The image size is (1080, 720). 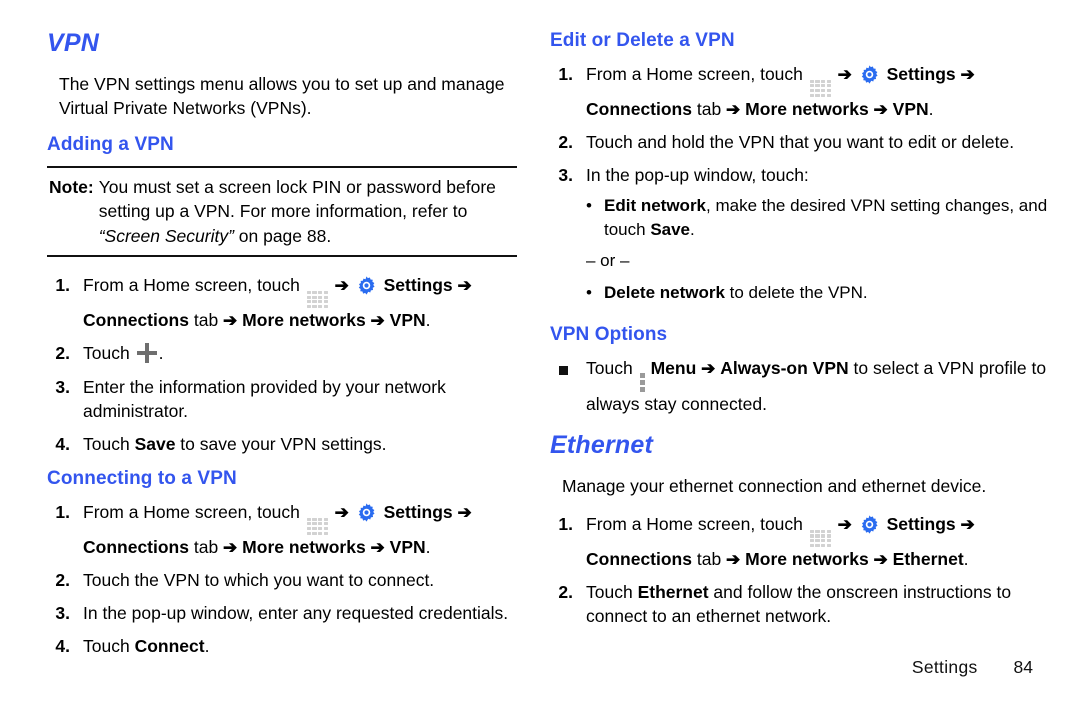 I want to click on delete-network-text: Delete network to delete the VPN., so click(x=827, y=292).